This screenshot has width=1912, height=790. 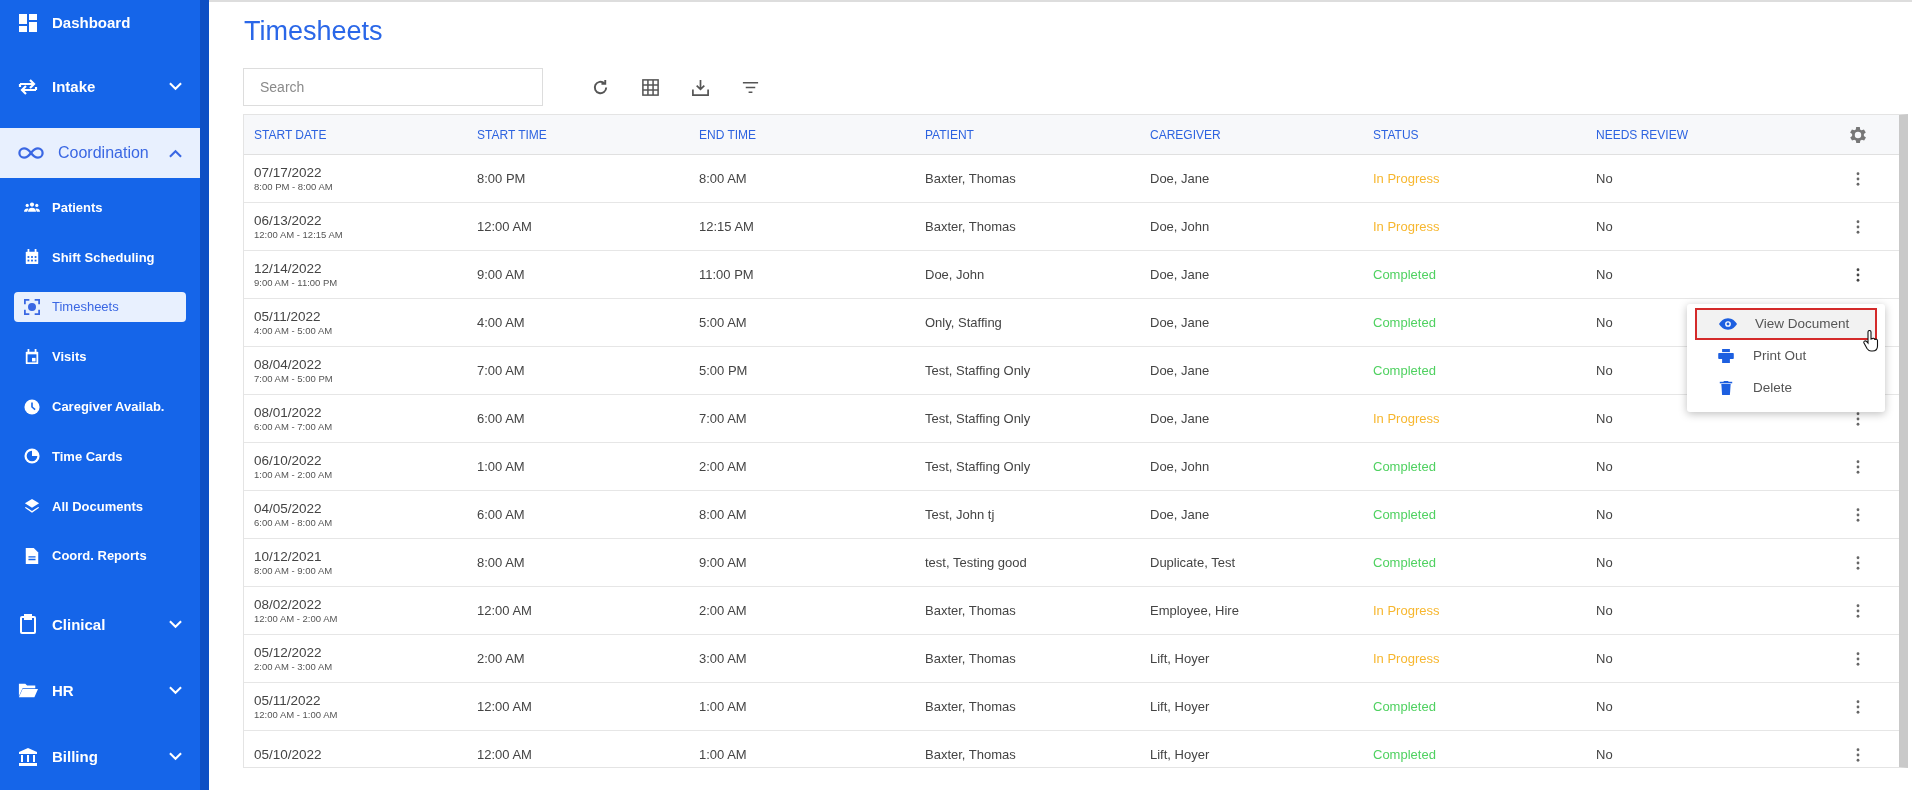 What do you see at coordinates (294, 186) in the screenshot?
I see `time-range: 8:00 PM - 8:00 AM` at bounding box center [294, 186].